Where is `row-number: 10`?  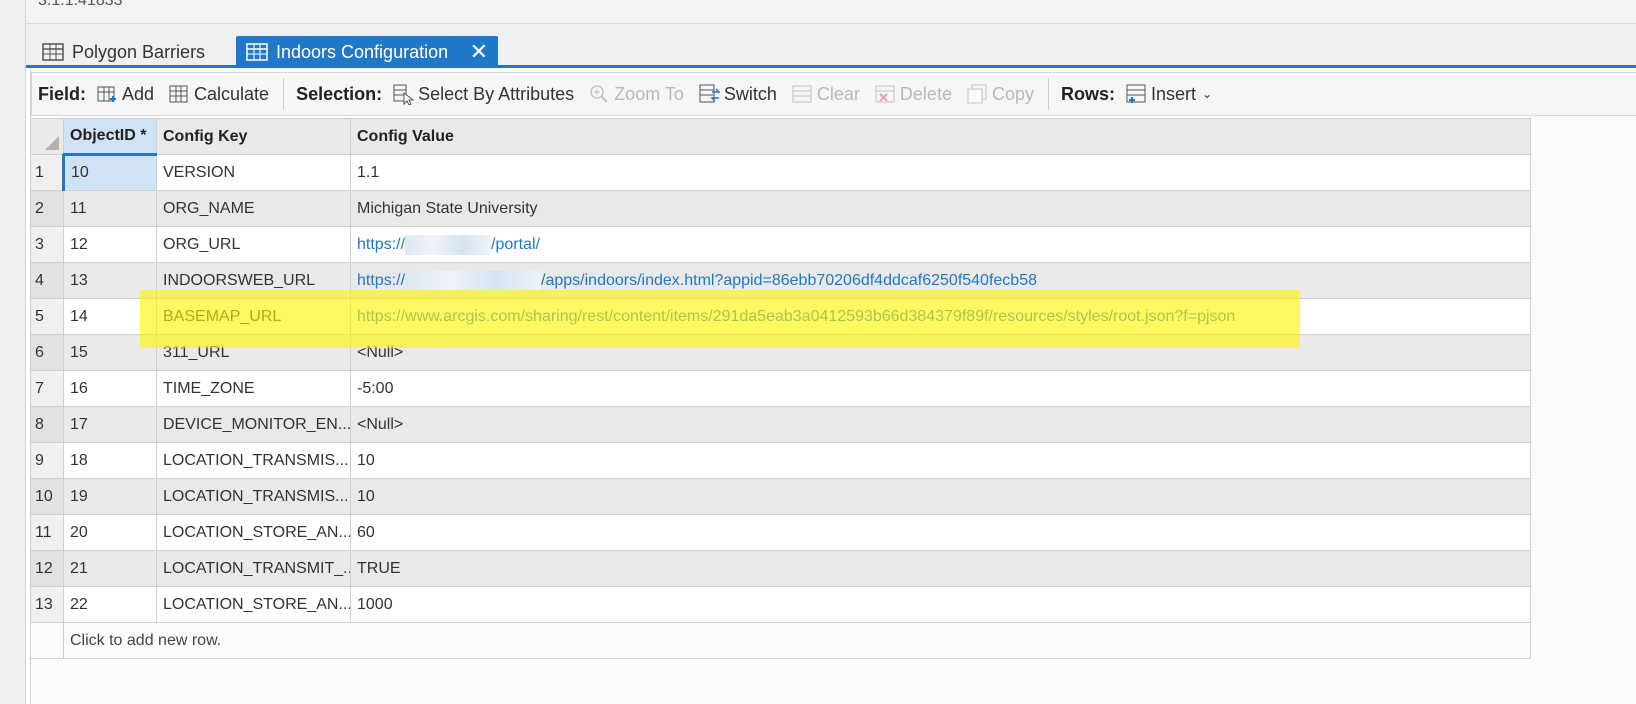
row-number: 10 is located at coordinates (47, 496).